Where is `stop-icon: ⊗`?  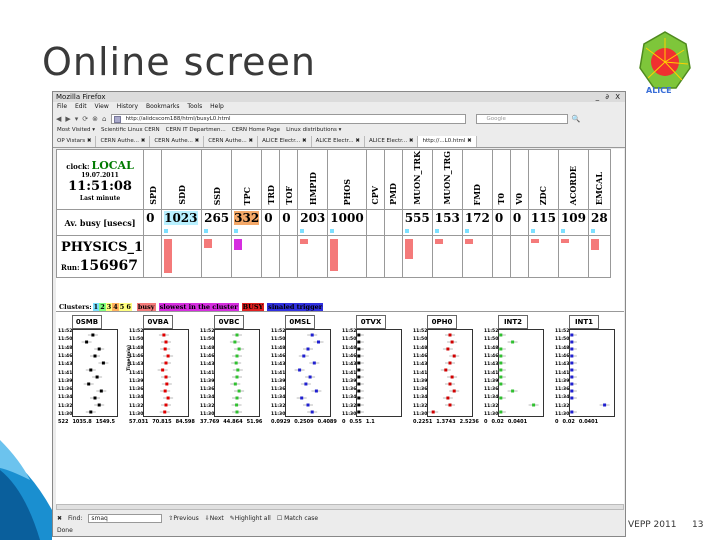
stop-icon: ⊗ is located at coordinates (95, 119).